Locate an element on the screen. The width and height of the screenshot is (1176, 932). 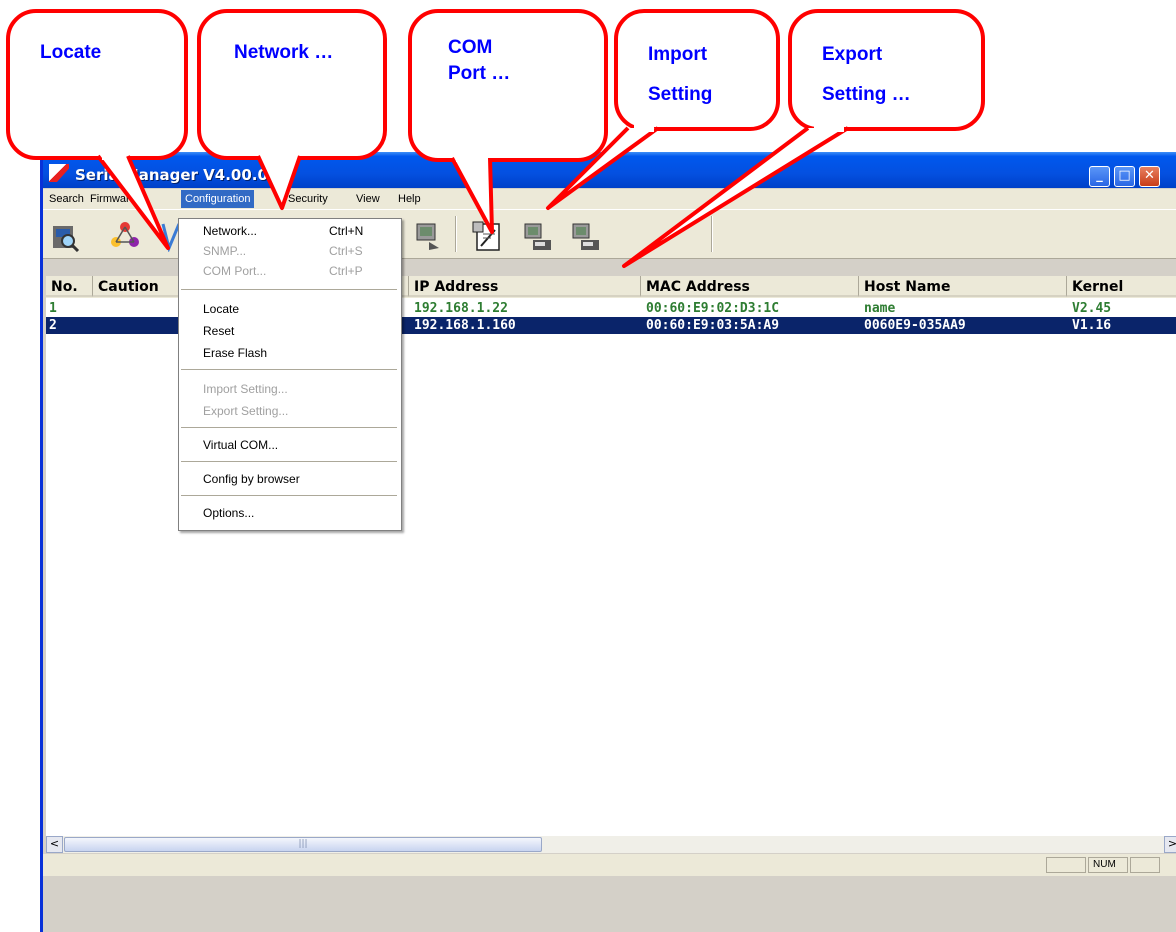
menu-item-shortcut: Ctrl+N is located at coordinates (346, 231).